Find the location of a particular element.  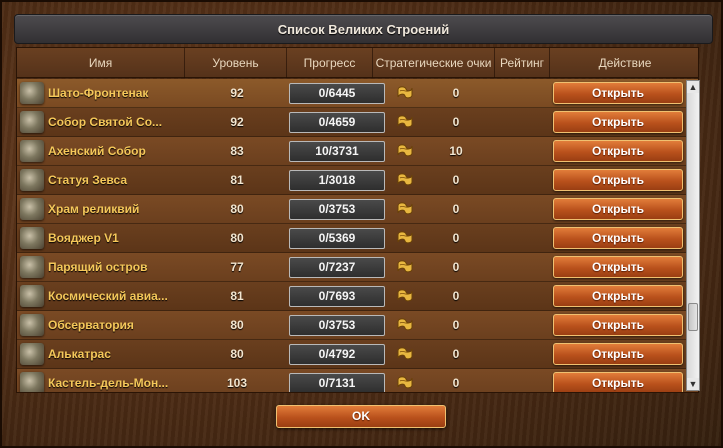

building-name: Ахенский Собор is located at coordinates (123, 151).